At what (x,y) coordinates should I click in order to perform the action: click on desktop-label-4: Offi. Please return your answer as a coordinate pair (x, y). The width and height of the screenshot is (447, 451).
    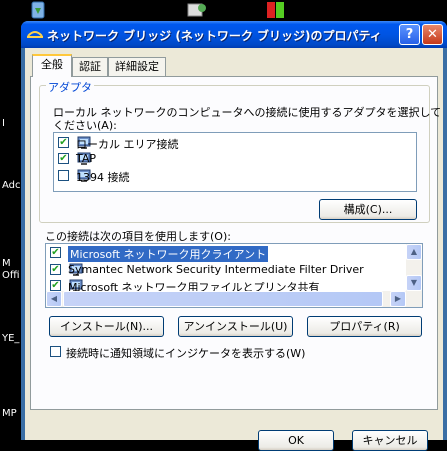
    Looking at the image, I should click on (11, 275).